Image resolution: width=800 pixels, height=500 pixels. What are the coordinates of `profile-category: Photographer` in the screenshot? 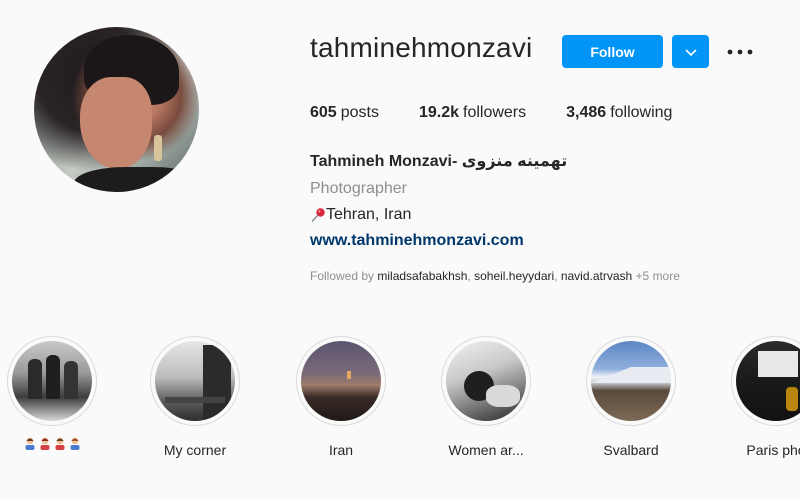 It's located at (358, 188).